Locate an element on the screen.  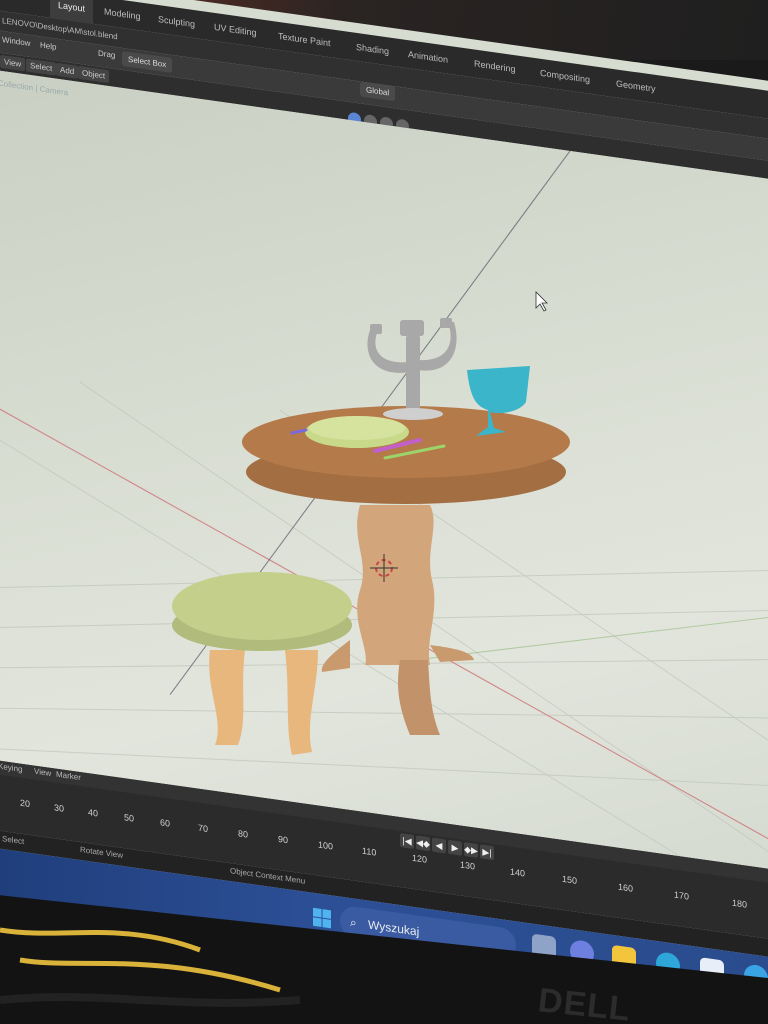
plate-inner is located at coordinates (357, 428).